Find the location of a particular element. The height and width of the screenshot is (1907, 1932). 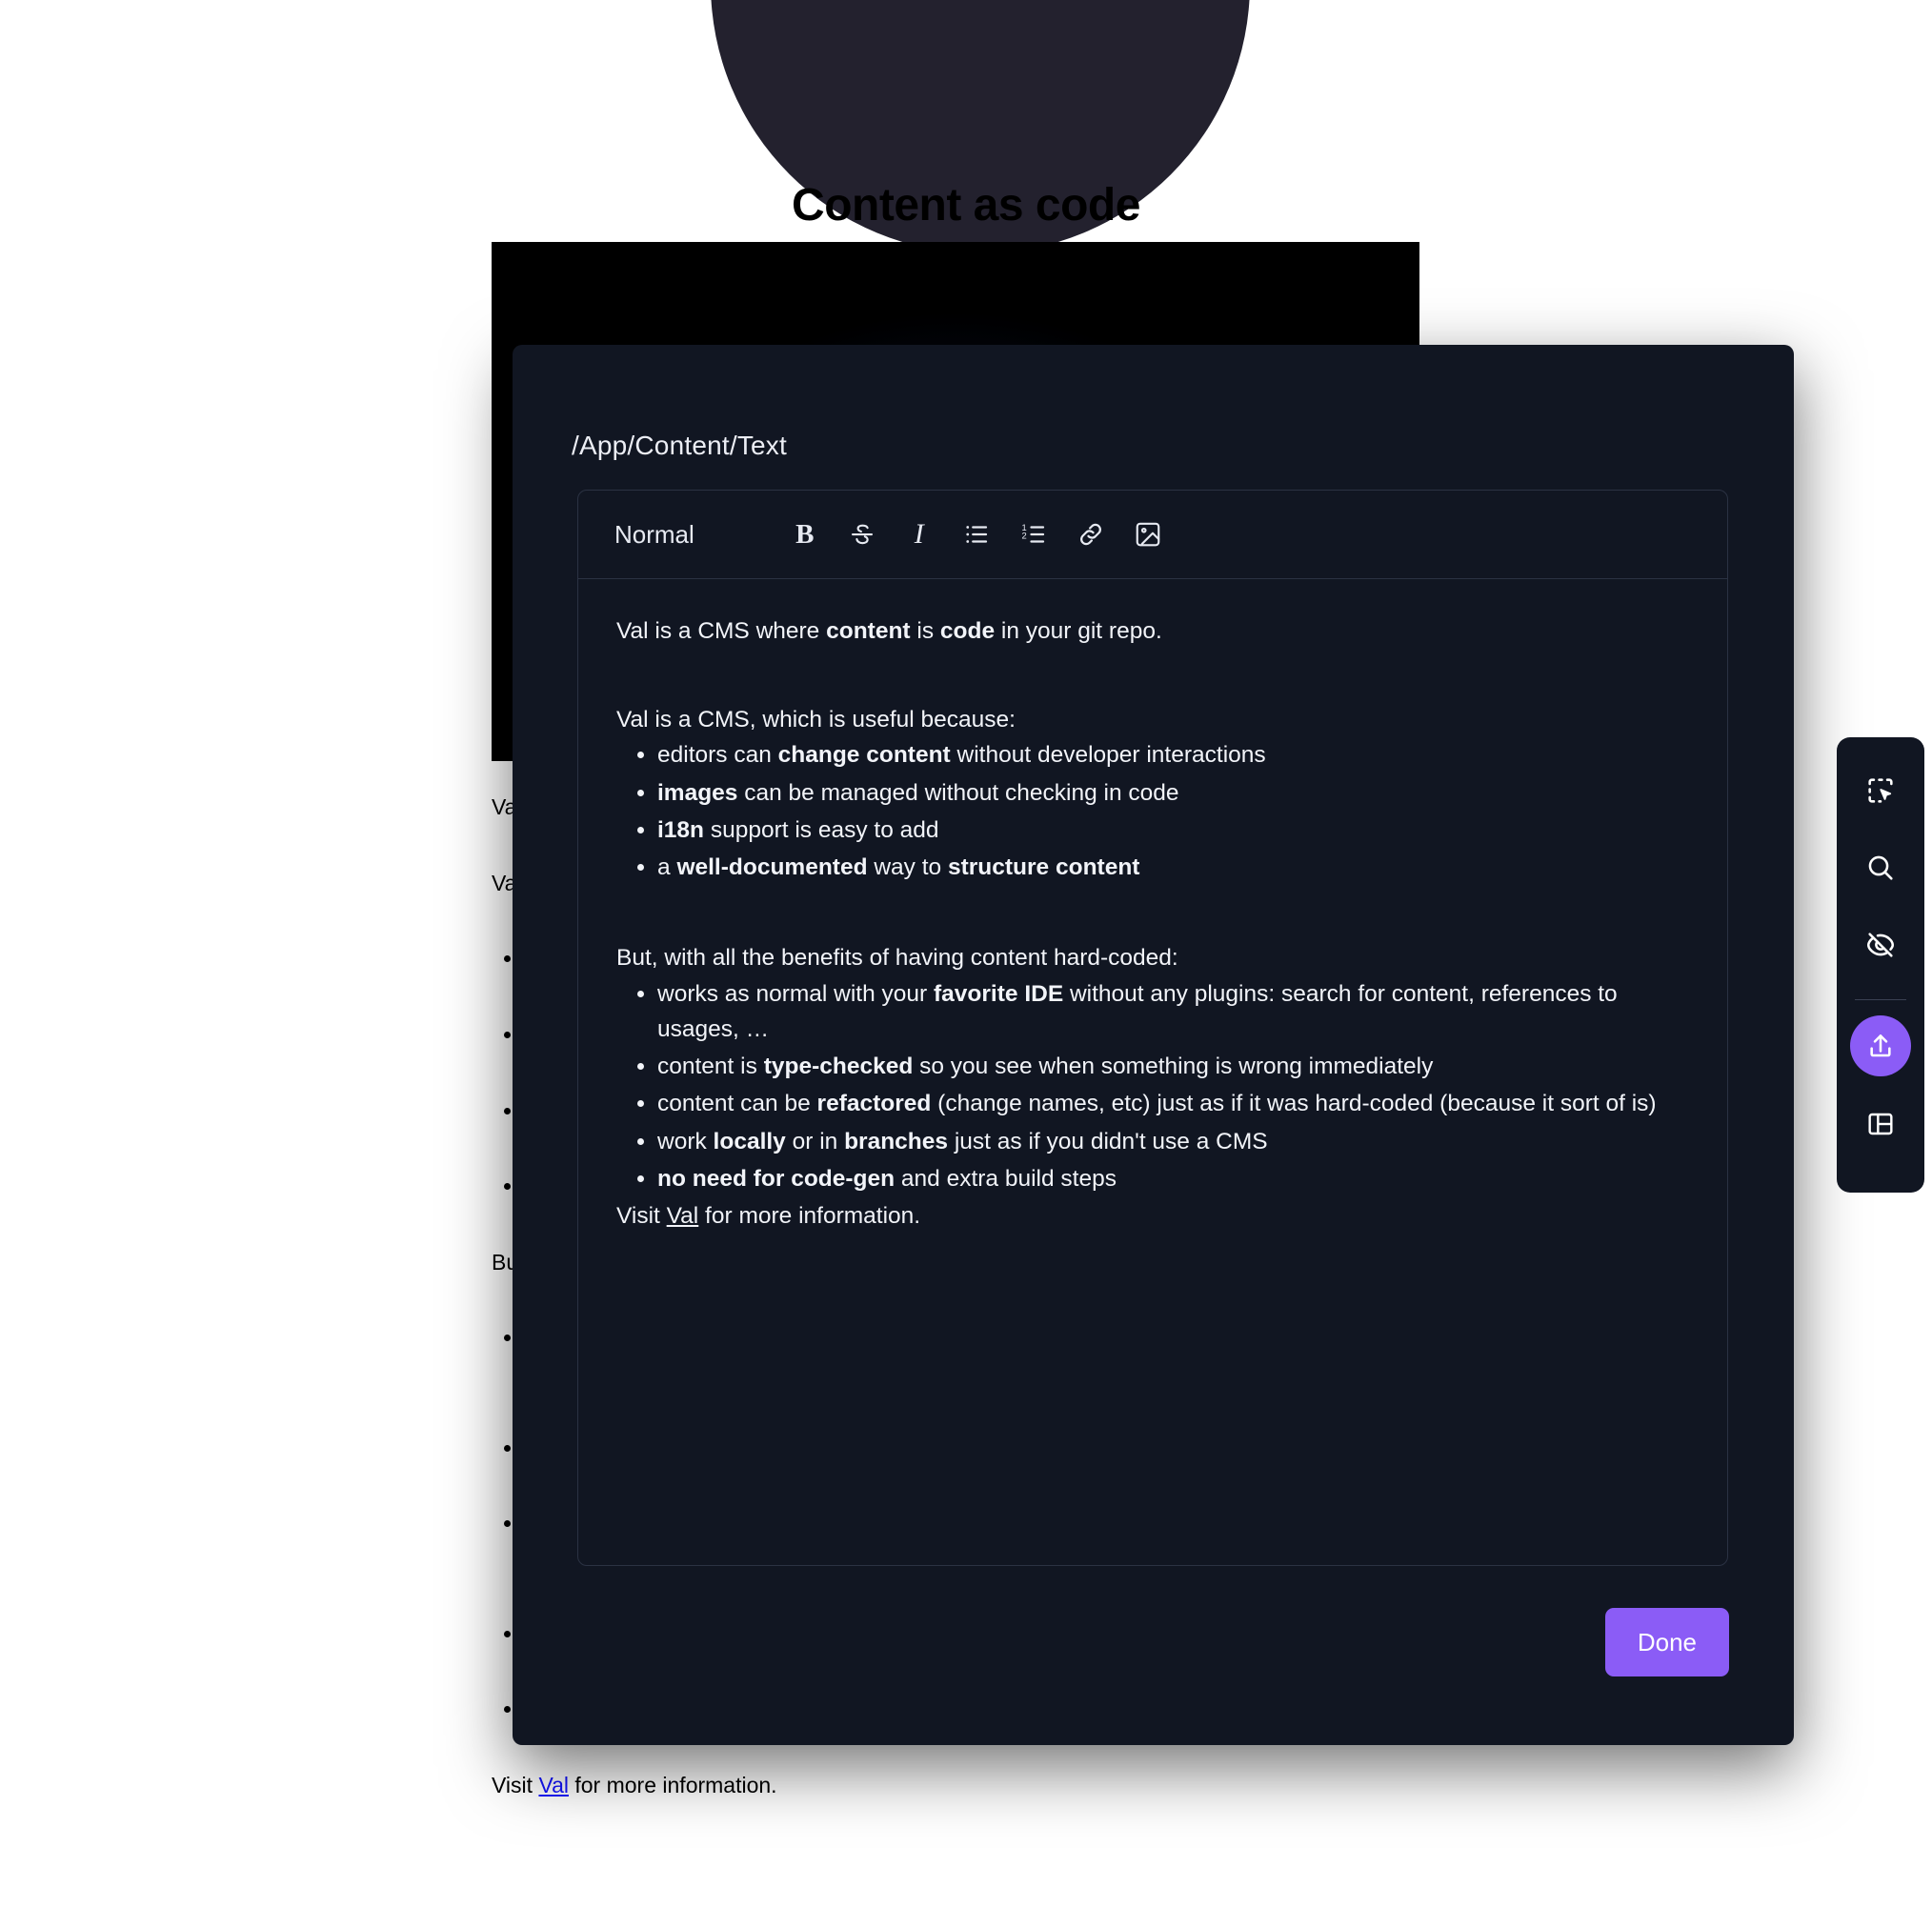

ed-visit-suffix: for more information. is located at coordinates (810, 1216).